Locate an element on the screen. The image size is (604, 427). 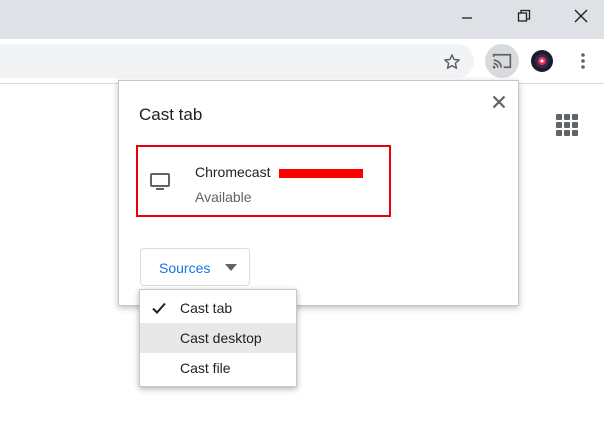
minimize-icon is located at coordinates (467, 18).